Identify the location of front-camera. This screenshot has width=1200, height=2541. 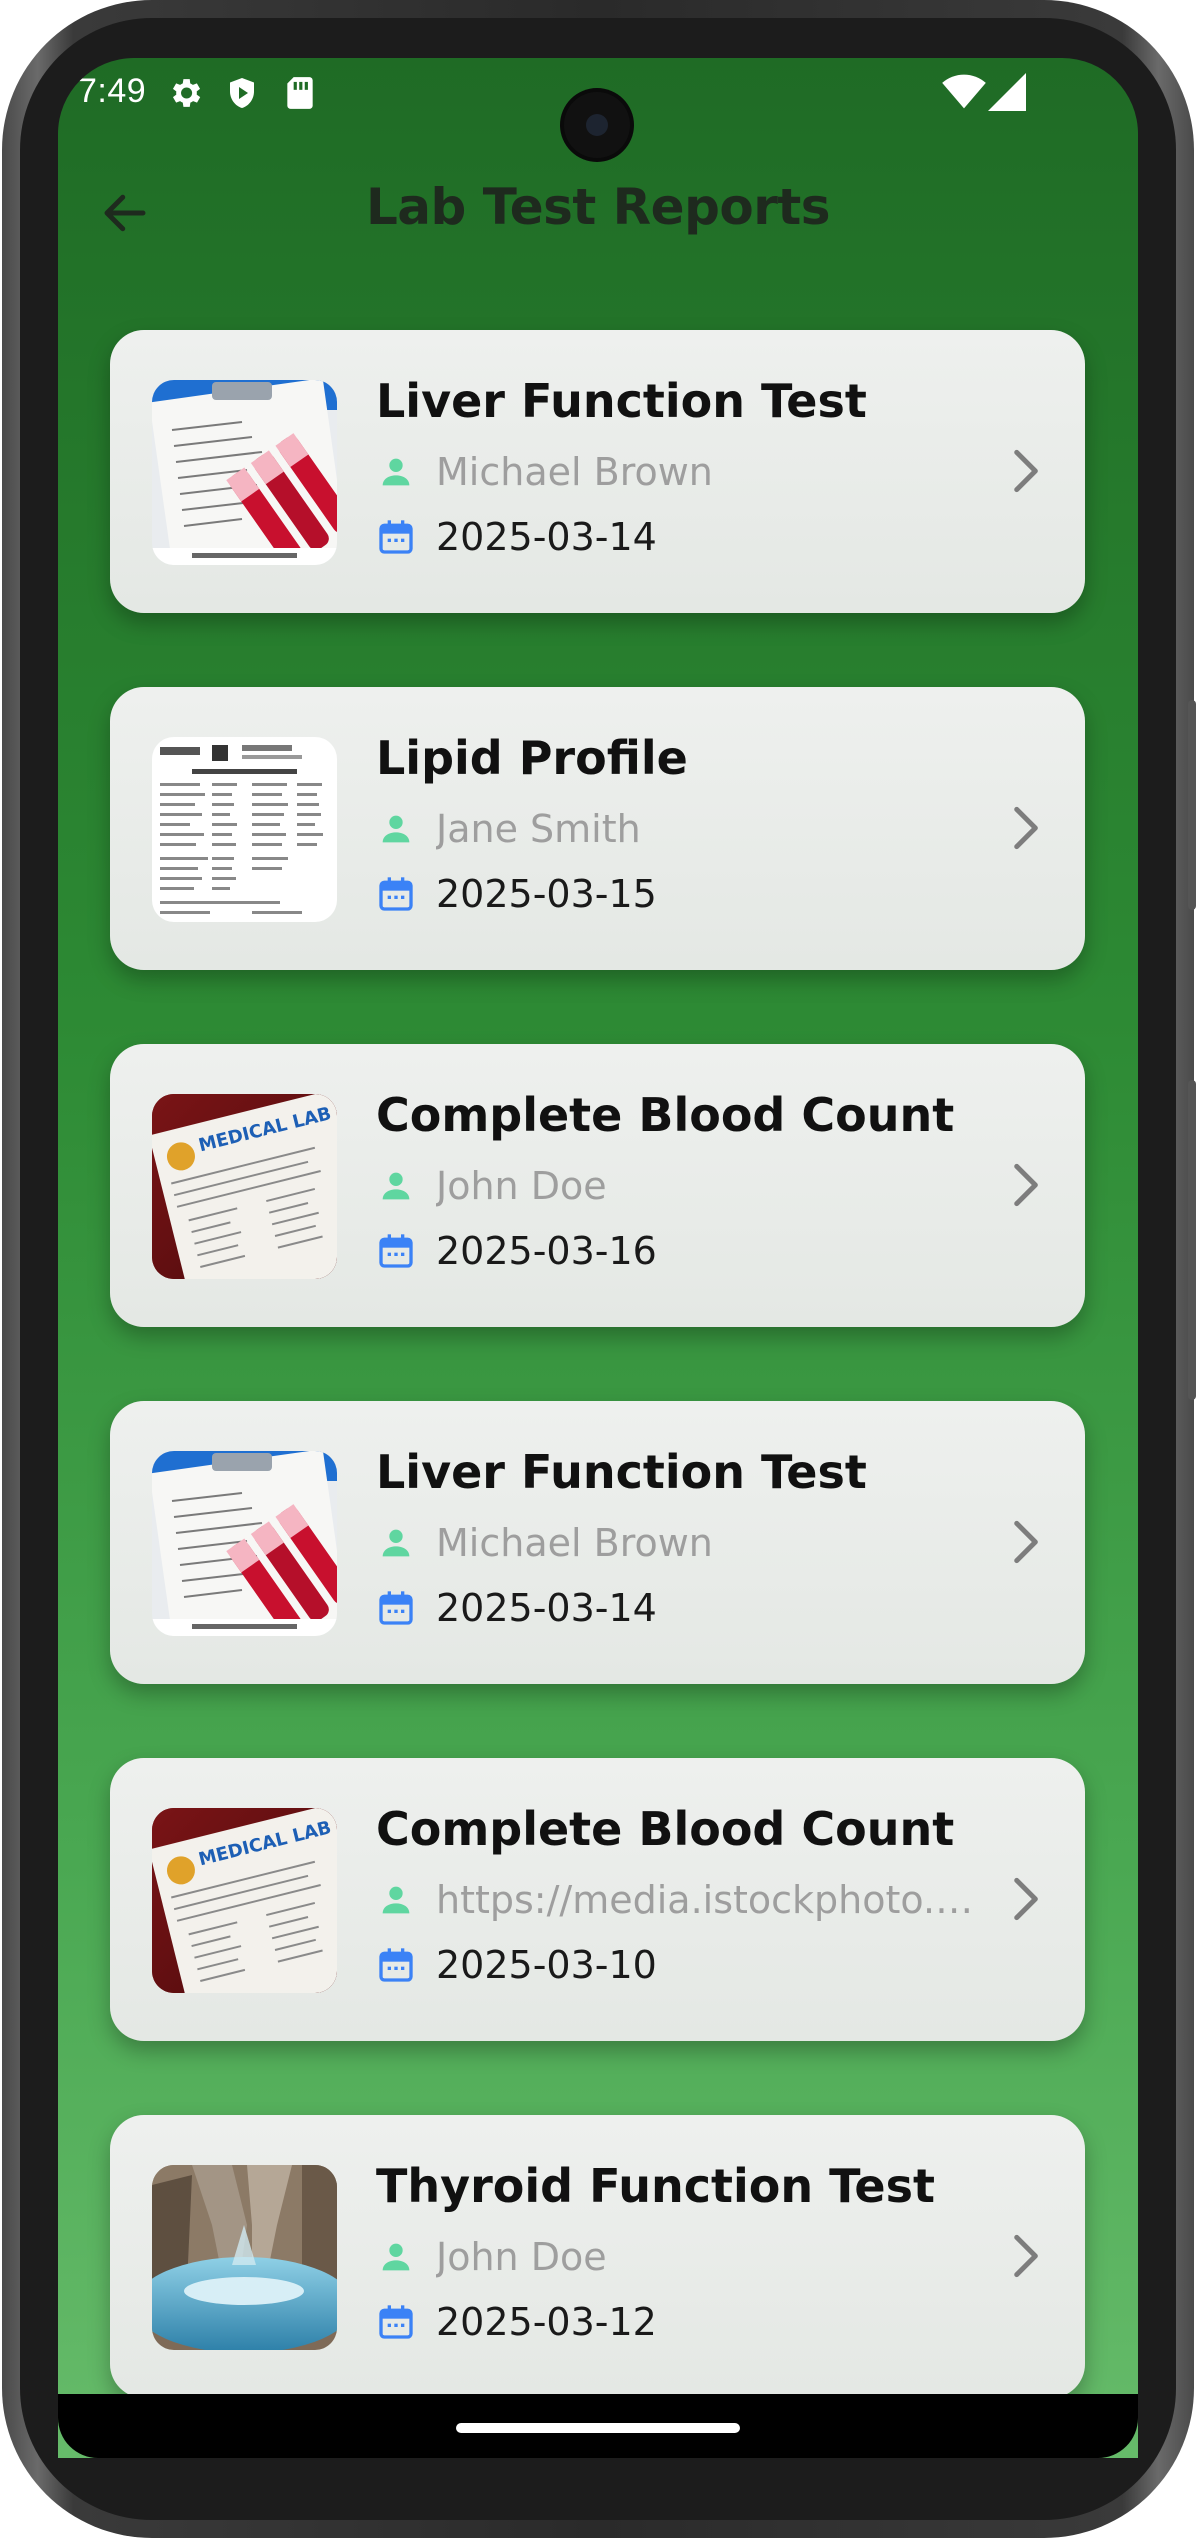
(597, 125).